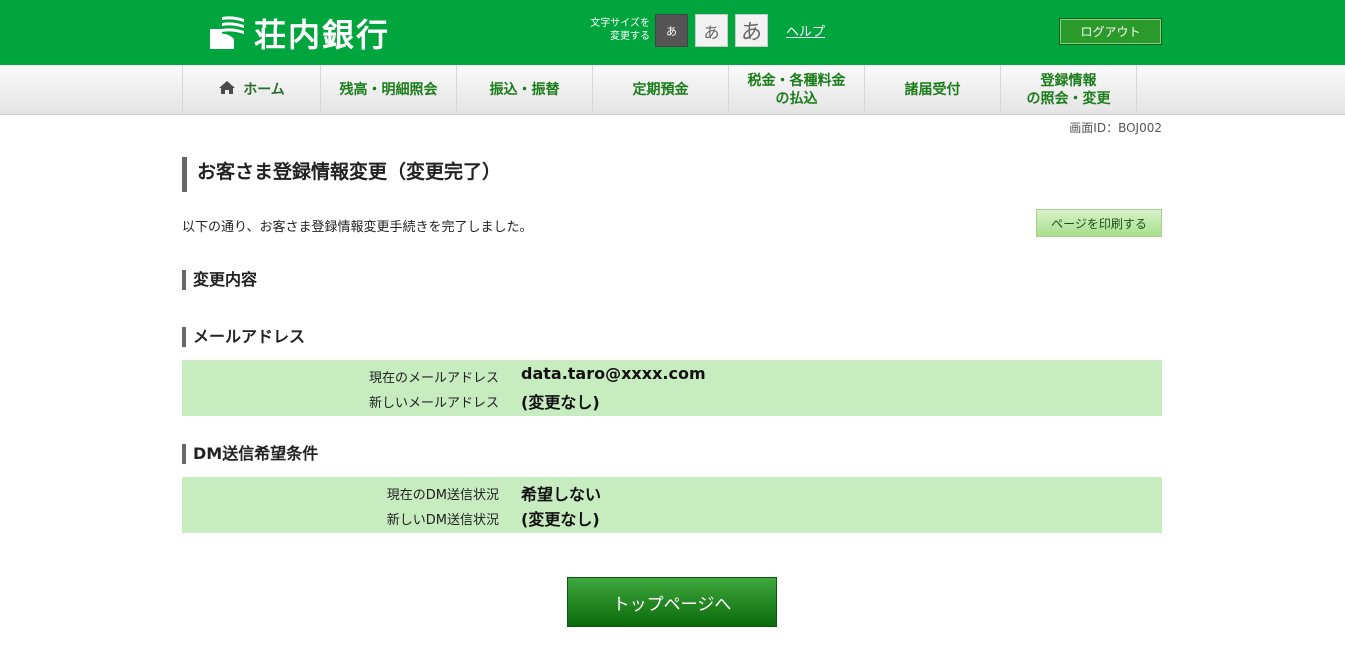  I want to click on dm-new-label: 新しいDM送信状況, so click(442, 520).